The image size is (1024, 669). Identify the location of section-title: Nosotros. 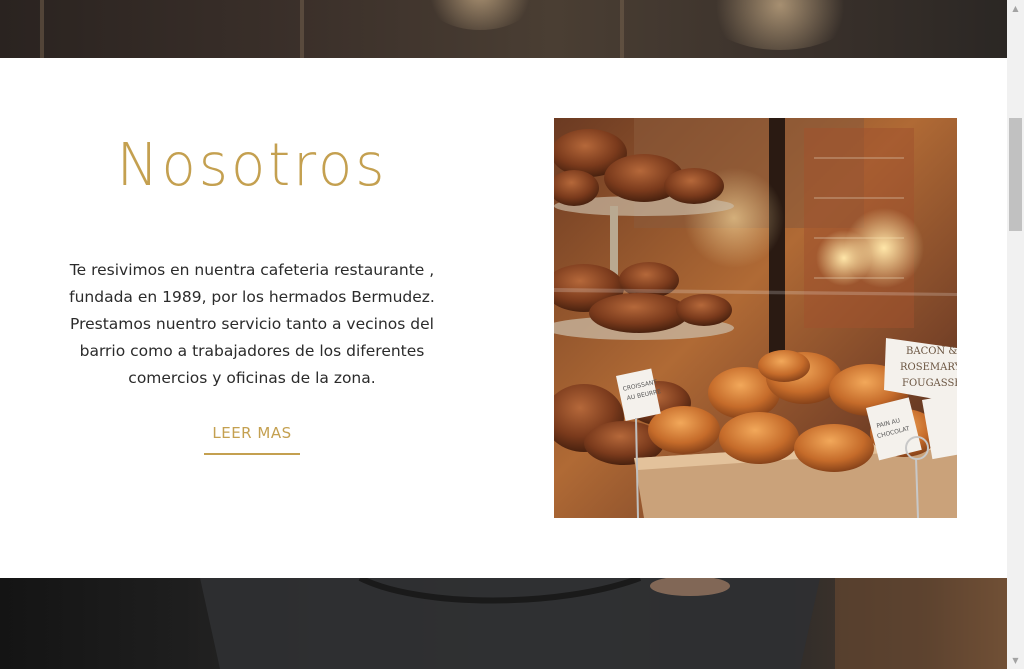
(252, 165).